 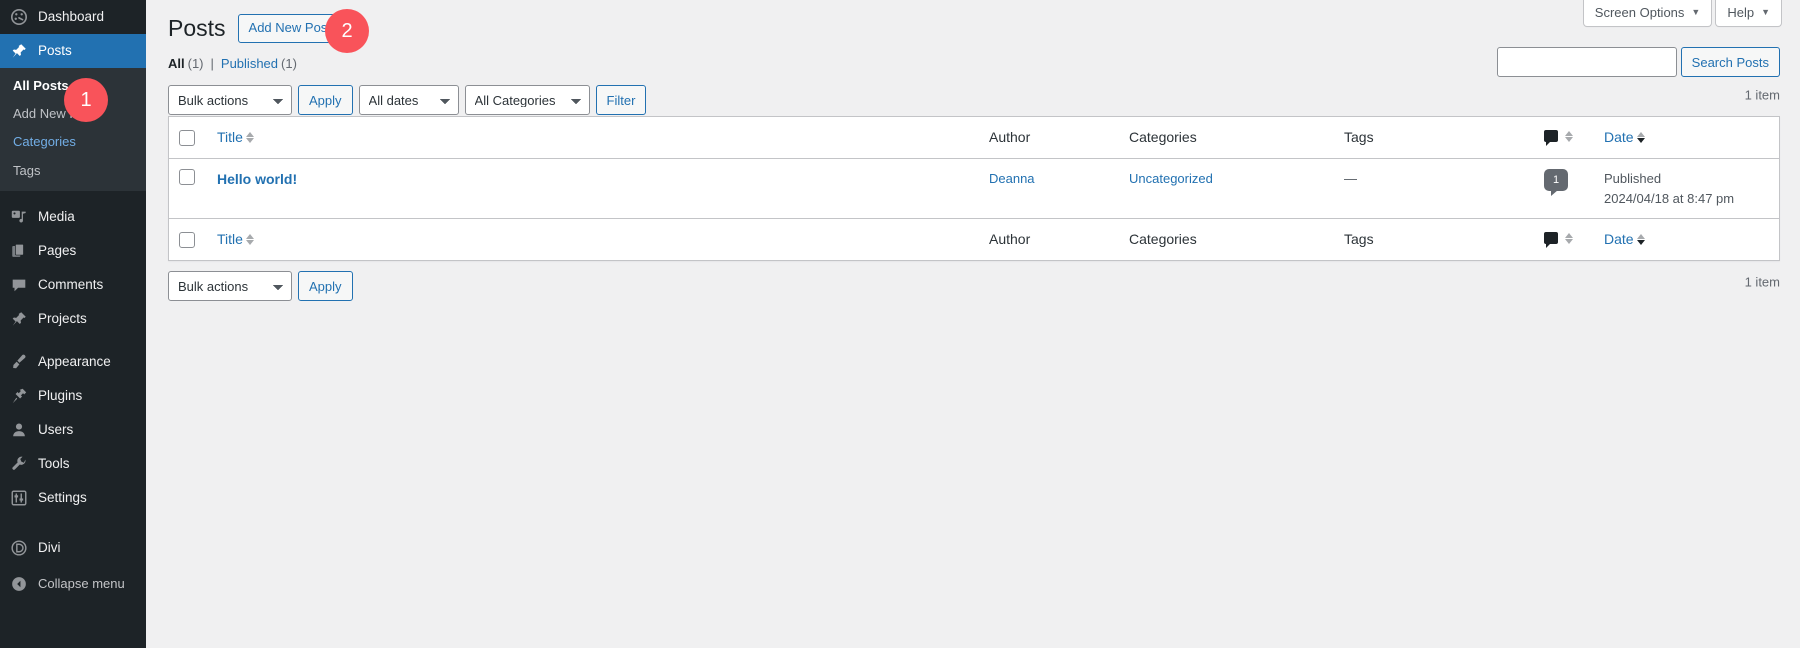 I want to click on sidebar-item-posts: Posts, so click(x=77, y=51).